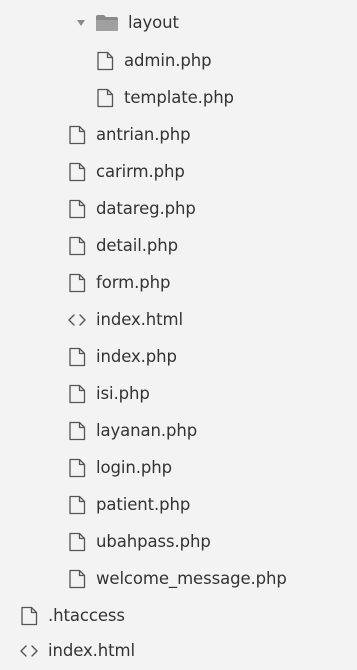 The width and height of the screenshot is (357, 670). What do you see at coordinates (140, 171) in the screenshot?
I see `file-label: carirm.php` at bounding box center [140, 171].